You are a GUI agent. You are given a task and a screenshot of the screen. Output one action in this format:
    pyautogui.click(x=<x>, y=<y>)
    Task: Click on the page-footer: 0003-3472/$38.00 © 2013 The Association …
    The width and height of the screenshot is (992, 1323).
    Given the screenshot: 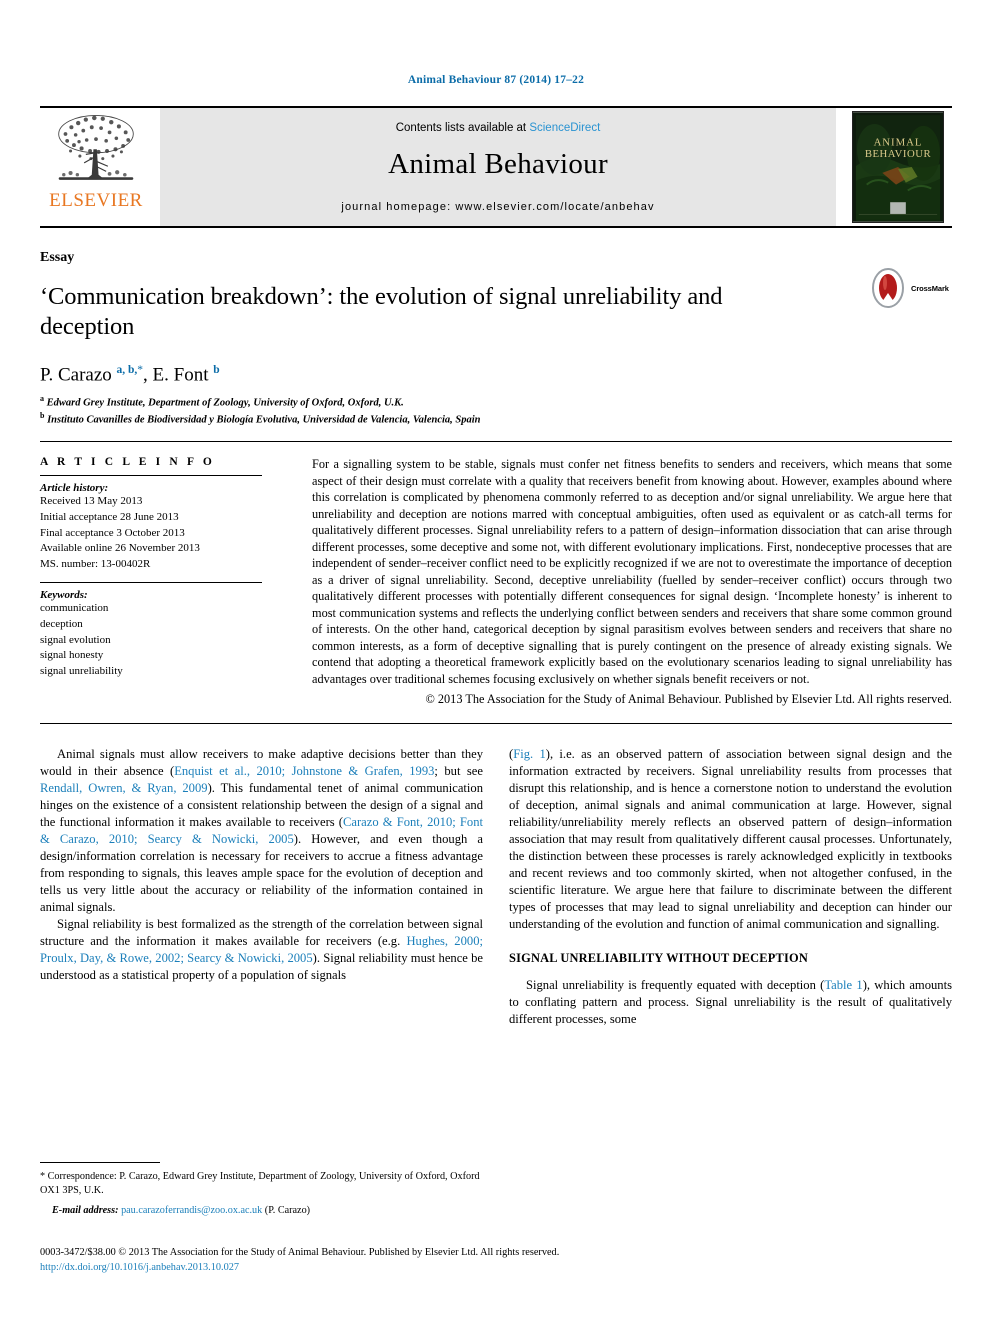 What is the action you would take?
    pyautogui.click(x=496, y=1260)
    